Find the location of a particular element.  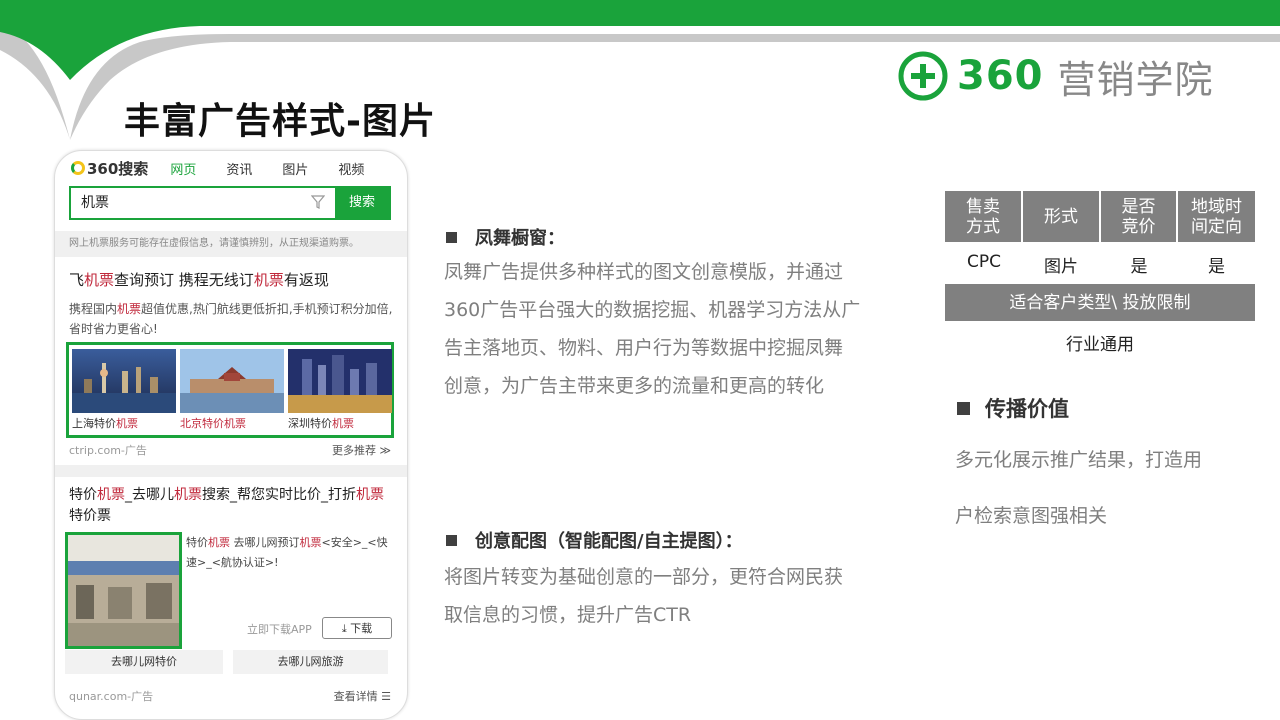

table-header-form: 形式 is located at coordinates (1061, 216).